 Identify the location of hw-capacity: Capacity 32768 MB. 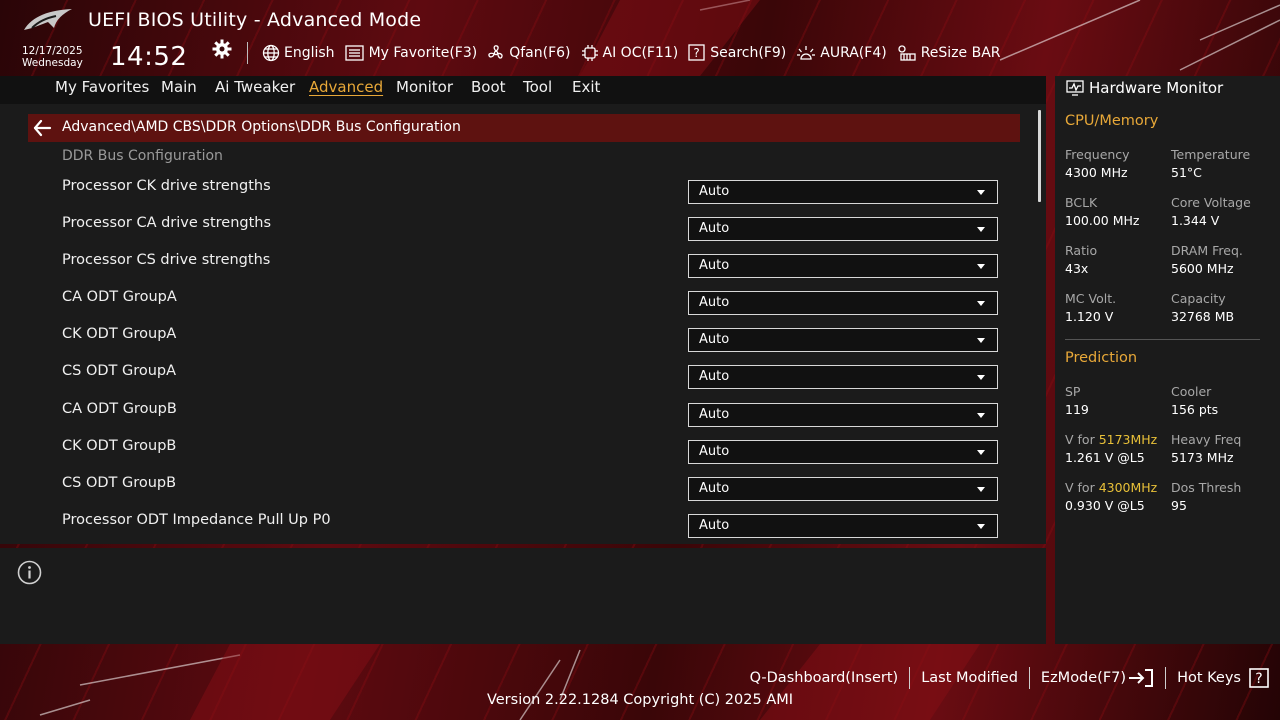
(1225, 308).